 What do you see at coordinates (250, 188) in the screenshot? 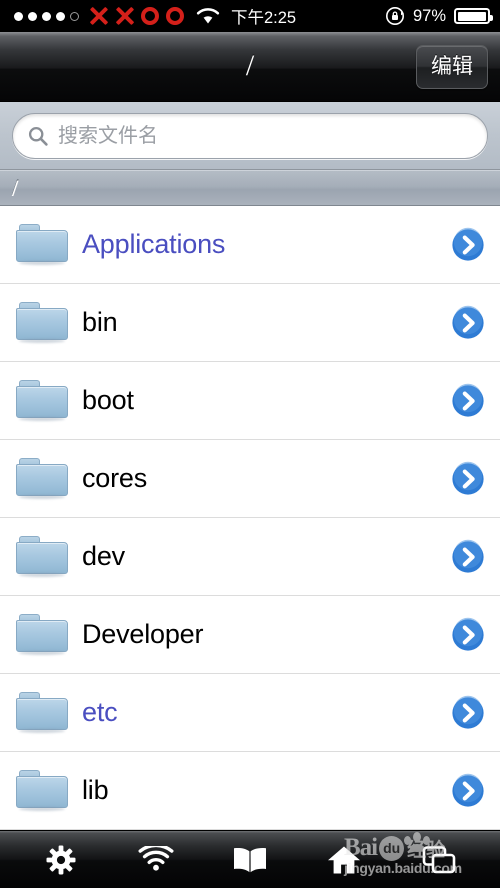
I see `section-header: /` at bounding box center [250, 188].